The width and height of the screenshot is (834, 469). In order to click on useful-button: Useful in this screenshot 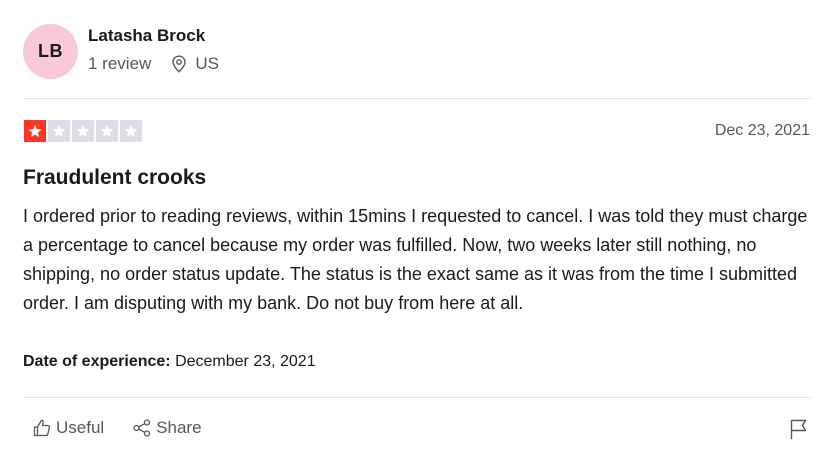, I will do `click(68, 428)`.